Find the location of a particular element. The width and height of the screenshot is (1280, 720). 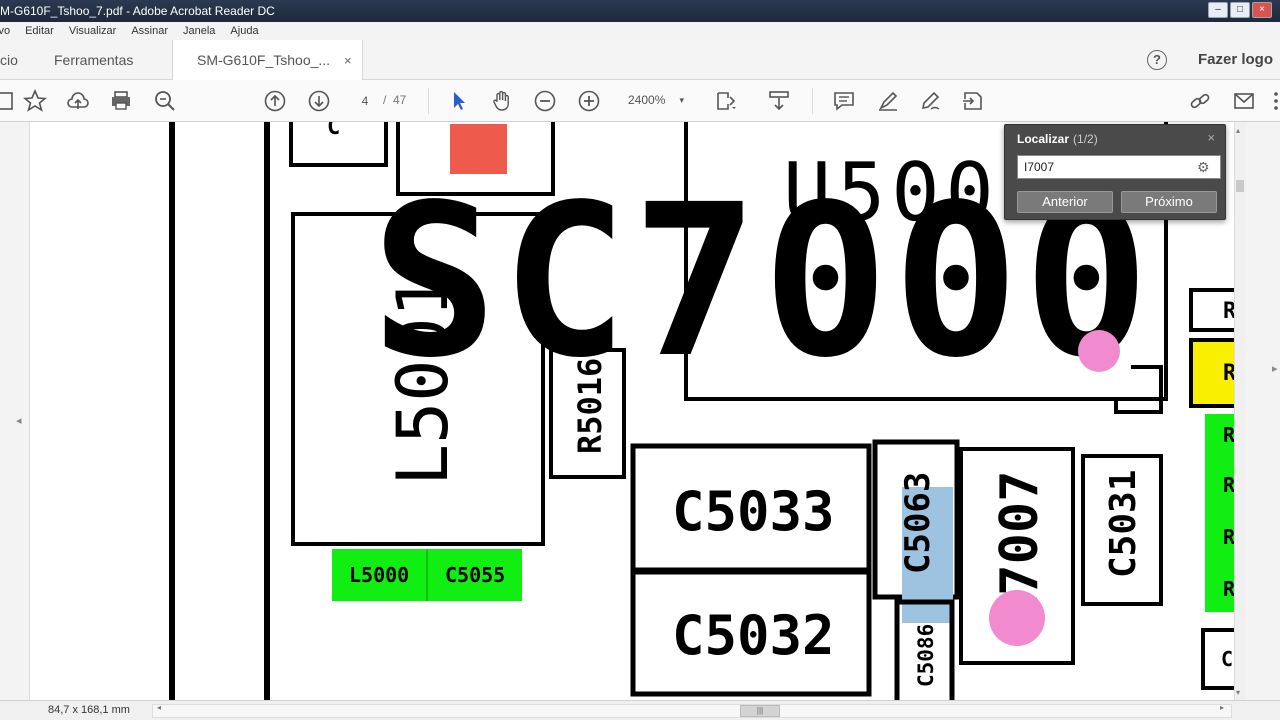

search-zoom-icon is located at coordinates (165, 101).